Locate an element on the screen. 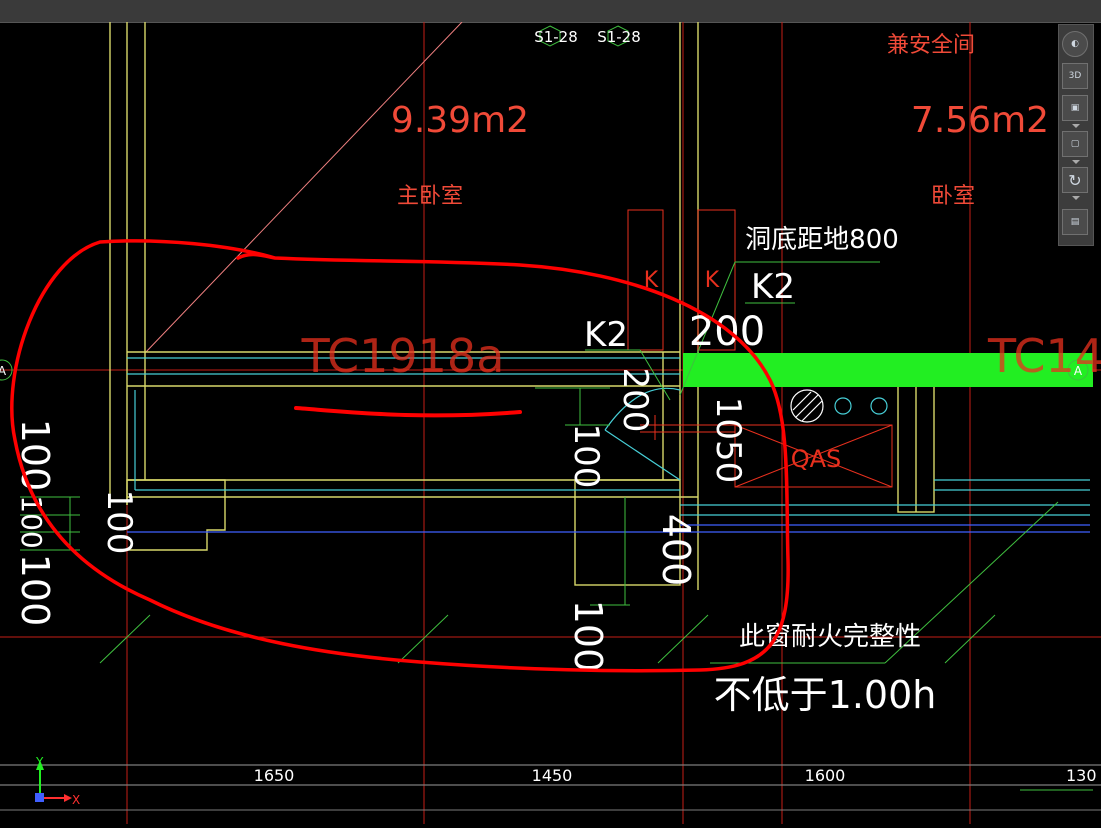 The image size is (1101, 828). grid-ref-right-label: S1-28 is located at coordinates (619, 37).